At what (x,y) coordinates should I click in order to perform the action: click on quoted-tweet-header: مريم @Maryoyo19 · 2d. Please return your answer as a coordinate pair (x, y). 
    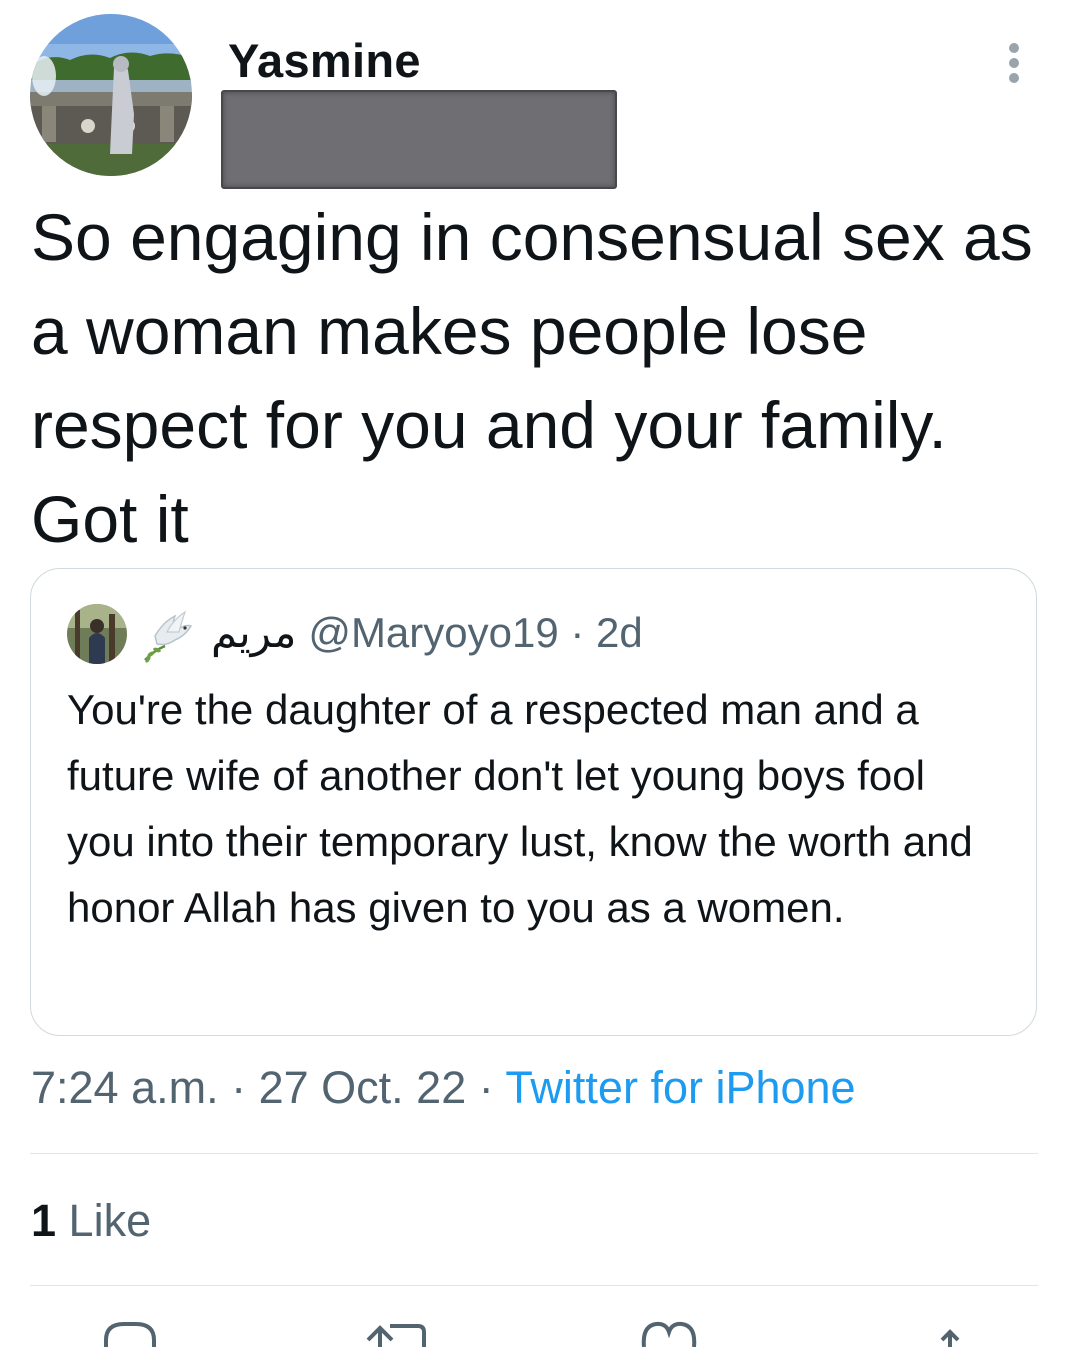
    Looking at the image, I should click on (427, 633).